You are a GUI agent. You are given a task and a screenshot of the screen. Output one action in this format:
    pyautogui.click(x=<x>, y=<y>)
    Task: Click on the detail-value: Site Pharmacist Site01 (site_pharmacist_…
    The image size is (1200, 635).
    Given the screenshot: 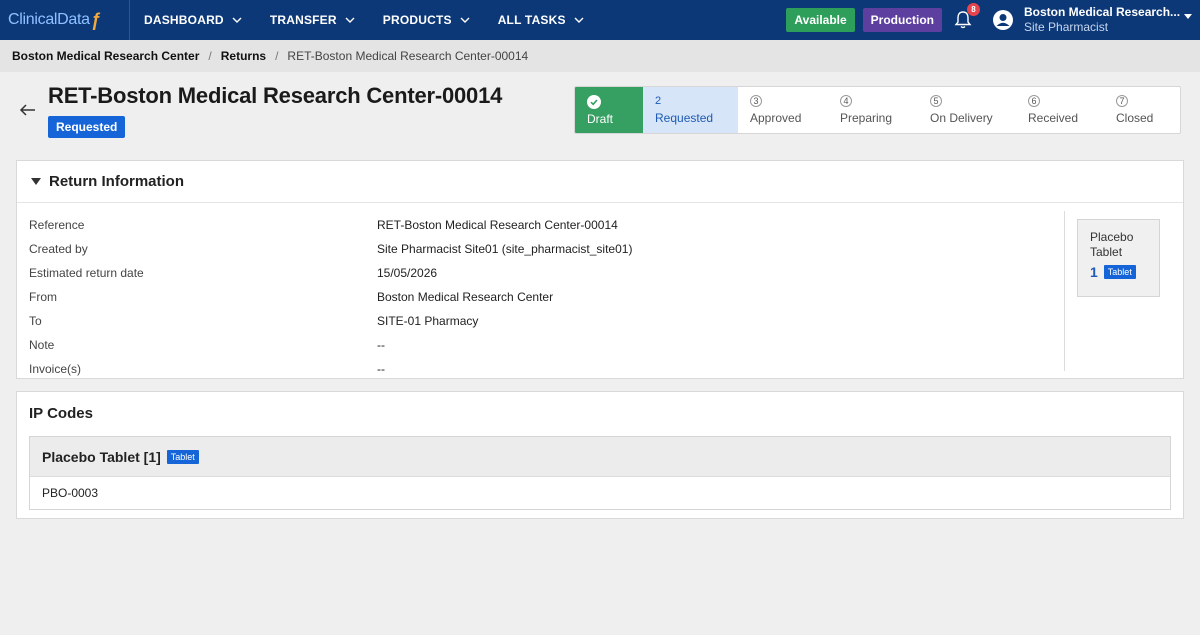 What is the action you would take?
    pyautogui.click(x=505, y=249)
    